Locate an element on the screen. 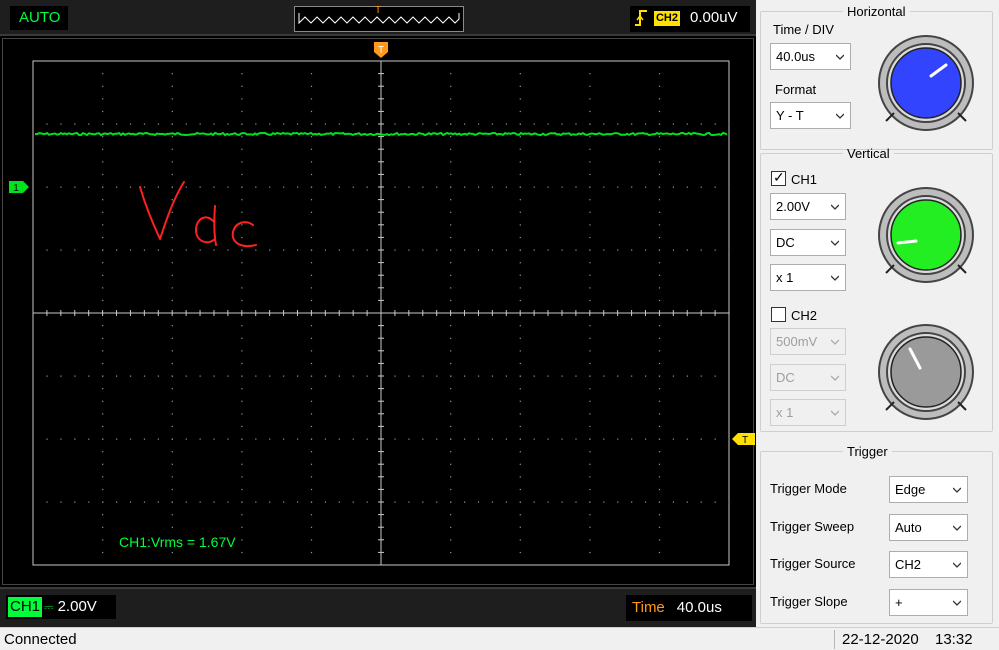 Image resolution: width=999 pixels, height=650 pixels. timebase-indicator: Time 40.0us is located at coordinates (689, 608).